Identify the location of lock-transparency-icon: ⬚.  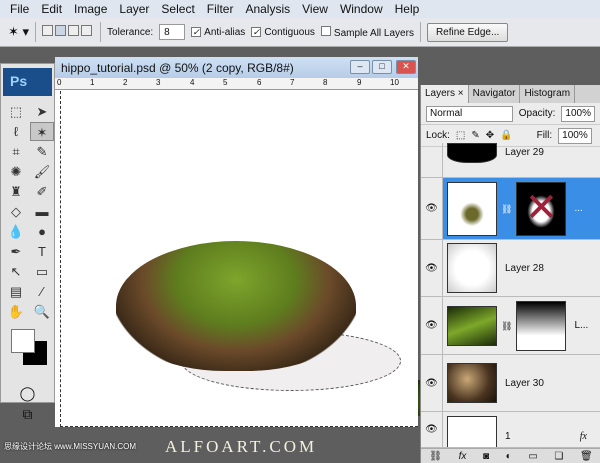
(460, 135).